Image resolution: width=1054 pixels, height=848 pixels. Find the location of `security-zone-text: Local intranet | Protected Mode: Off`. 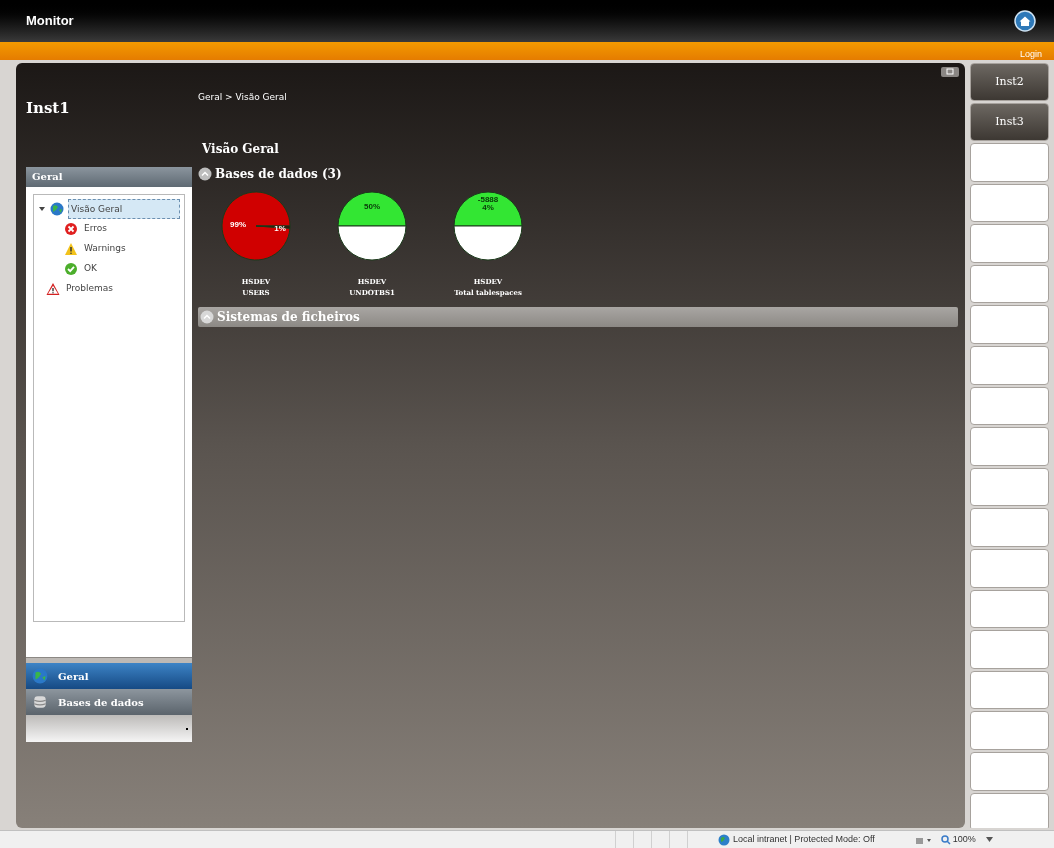

security-zone-text: Local intranet | Protected Mode: Off is located at coordinates (804, 839).